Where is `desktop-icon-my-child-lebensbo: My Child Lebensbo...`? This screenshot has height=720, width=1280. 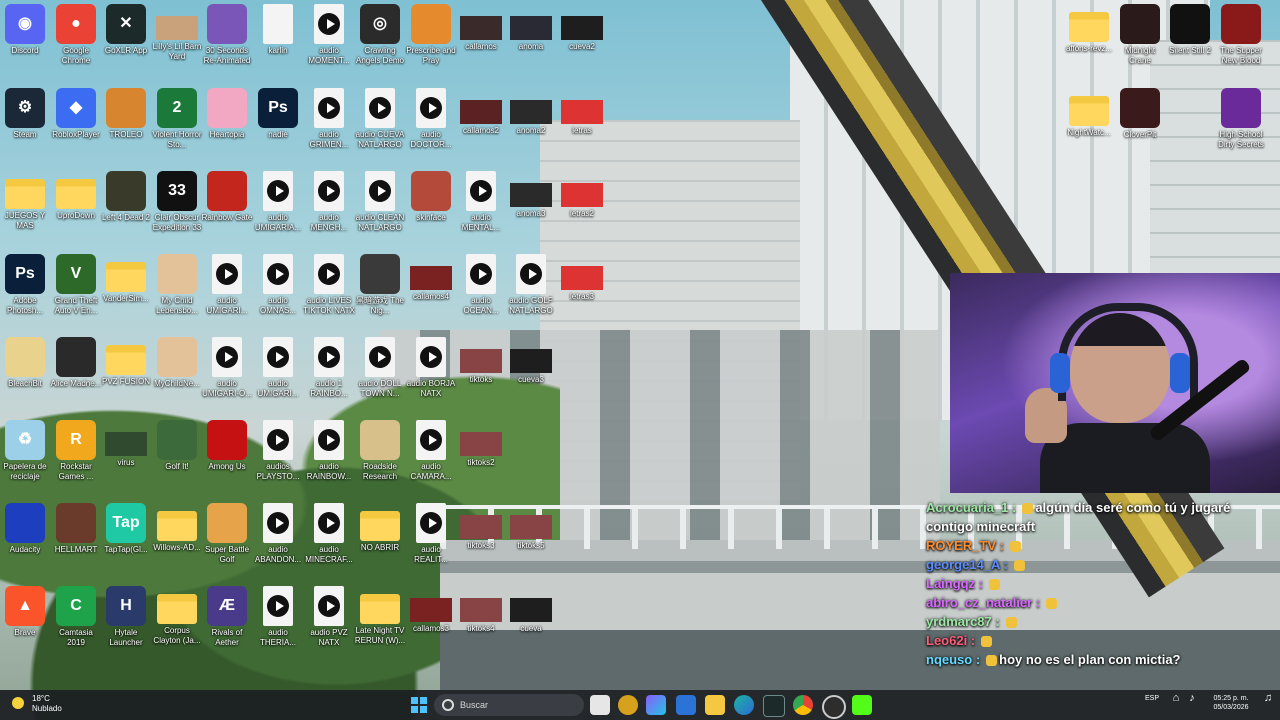
desktop-icon-my-child-lebensbo: My Child Lebensbo... is located at coordinates (177, 285).